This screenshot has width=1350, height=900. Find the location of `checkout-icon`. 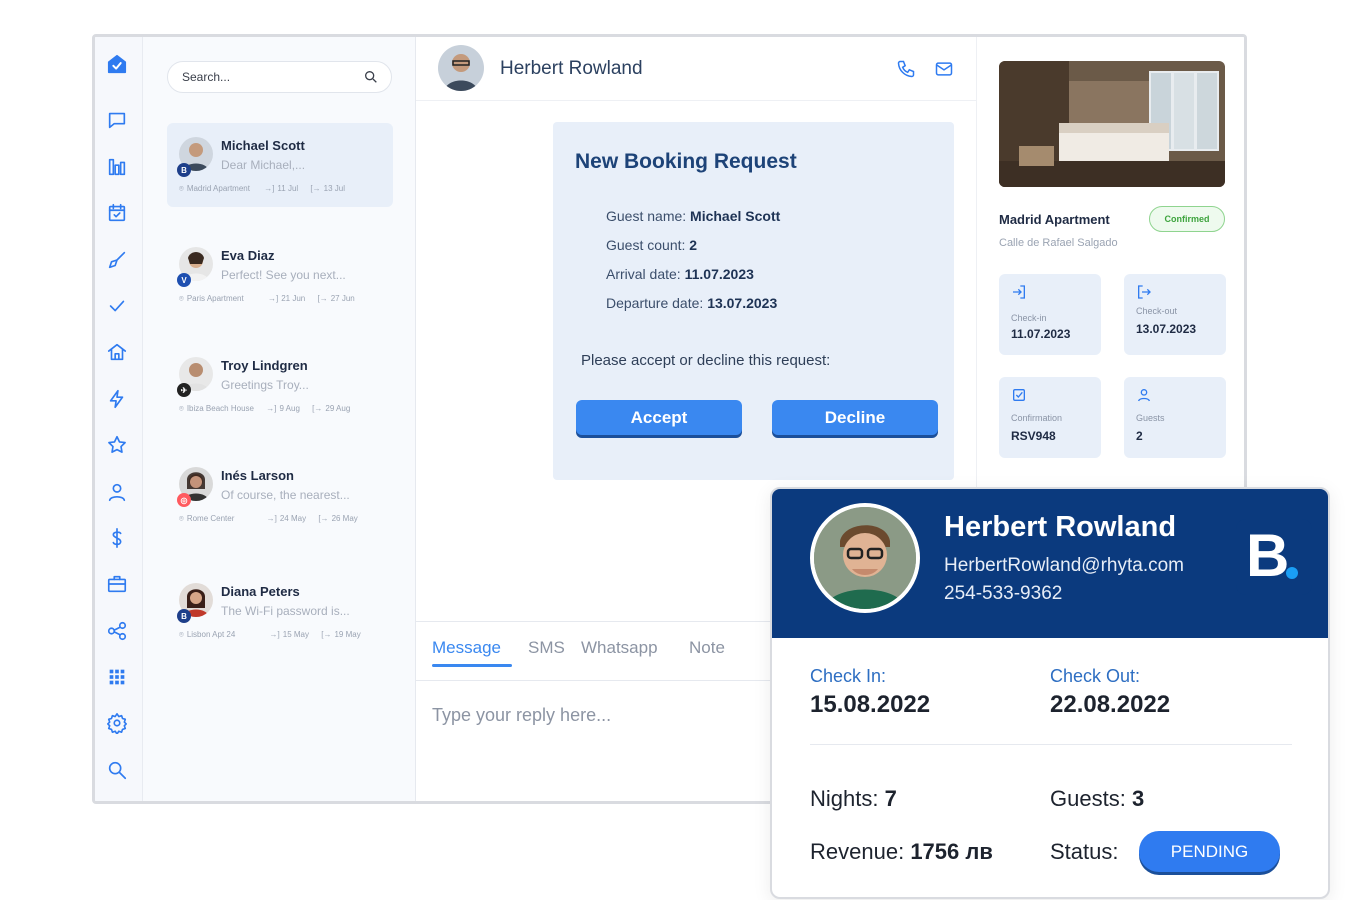

checkout-icon is located at coordinates (1144, 292).